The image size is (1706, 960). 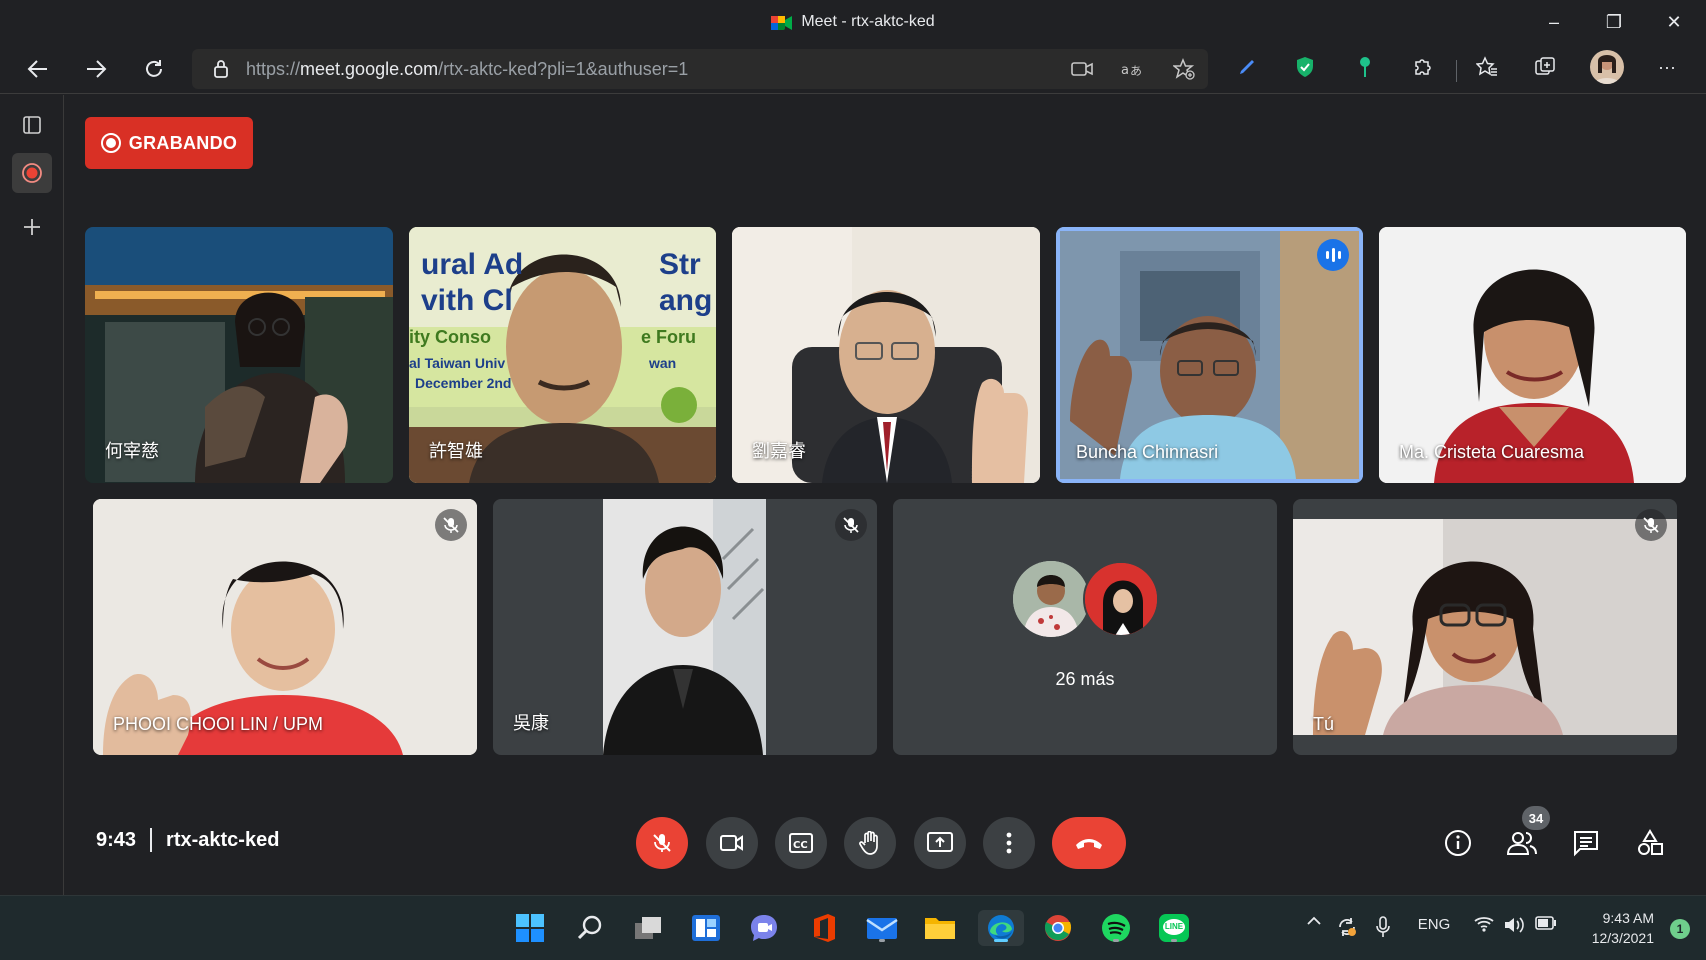 I want to click on taskbar-spotify, so click(x=1116, y=928).